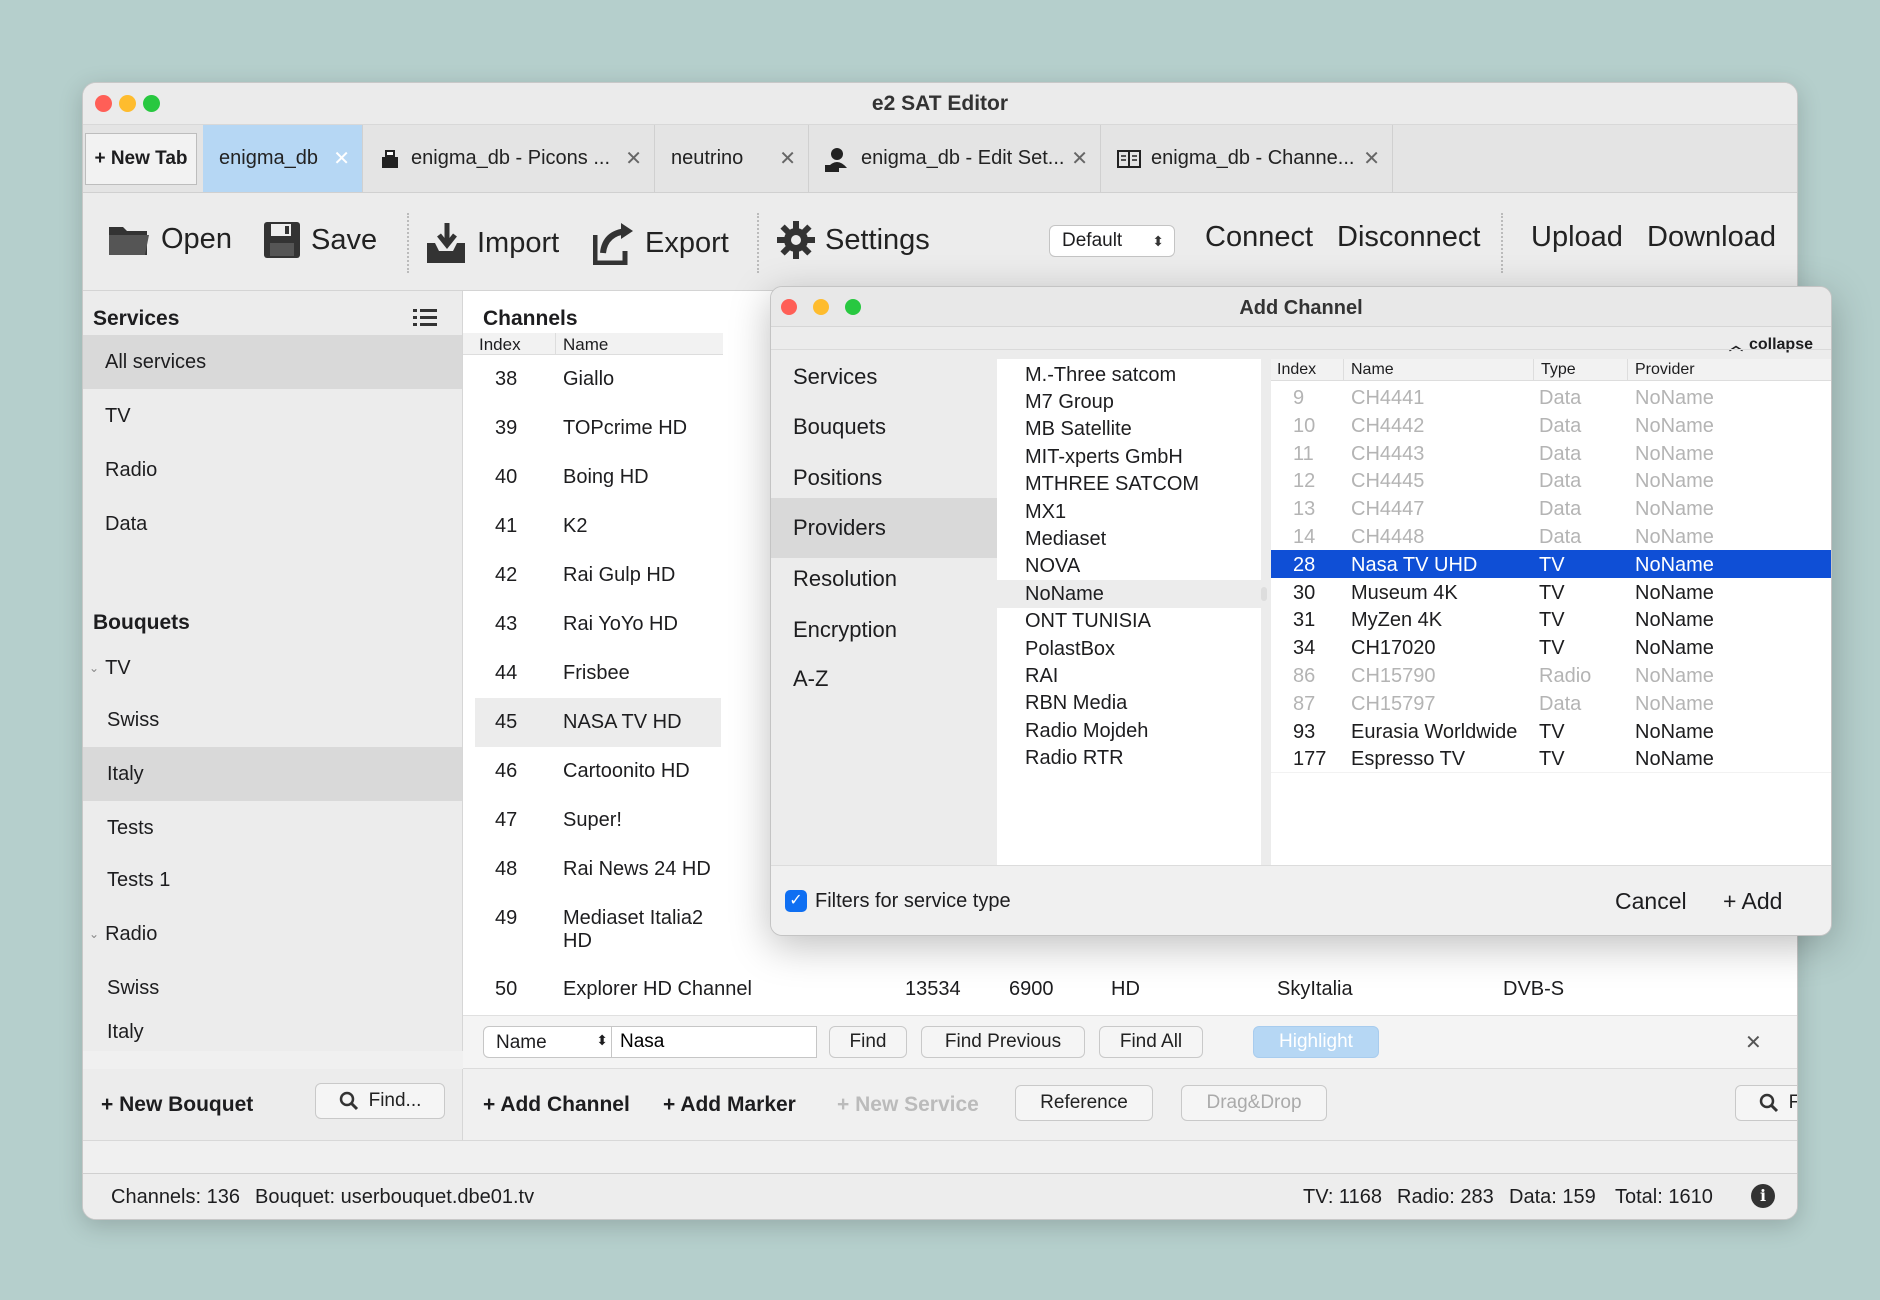 The image size is (1880, 1300). I want to click on find-field-select: Name ⬍, so click(550, 1042).